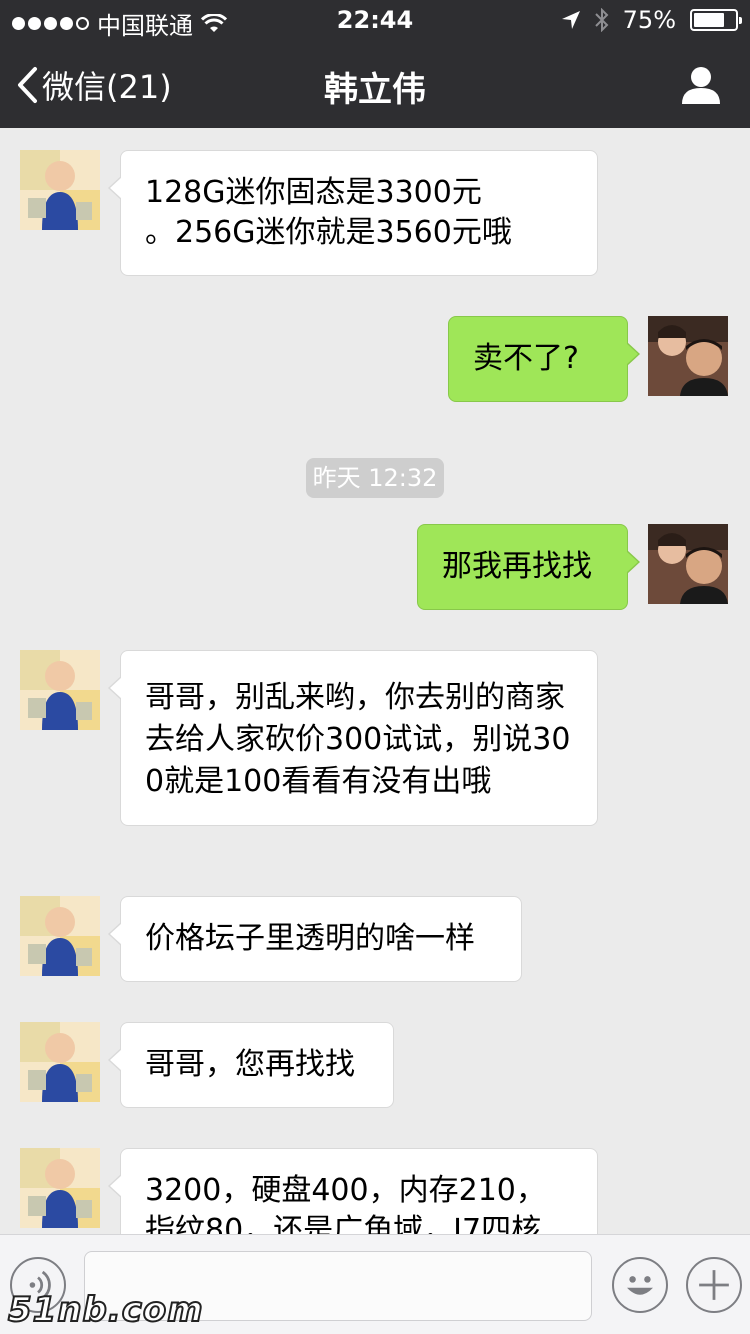  Describe the element at coordinates (375, 20) in the screenshot. I see `status-bar: 中国联通 22:44 75%` at that location.